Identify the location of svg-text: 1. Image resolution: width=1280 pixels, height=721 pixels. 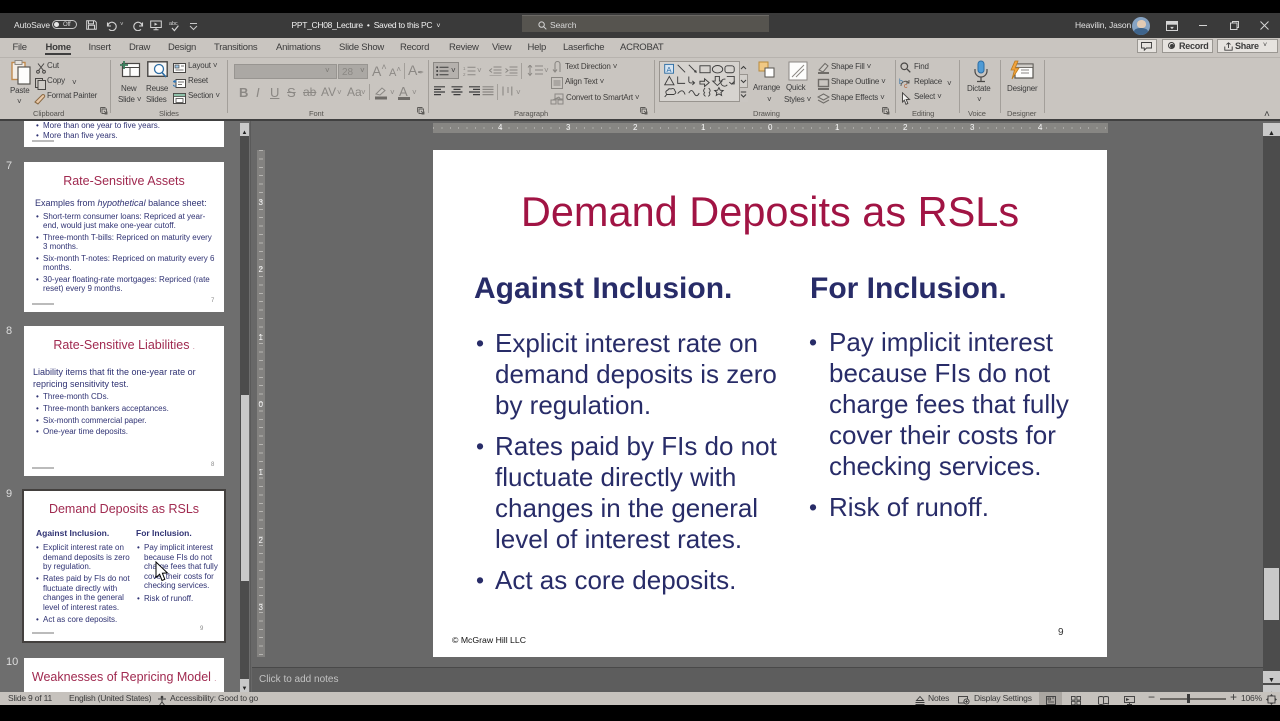
(464, 68).